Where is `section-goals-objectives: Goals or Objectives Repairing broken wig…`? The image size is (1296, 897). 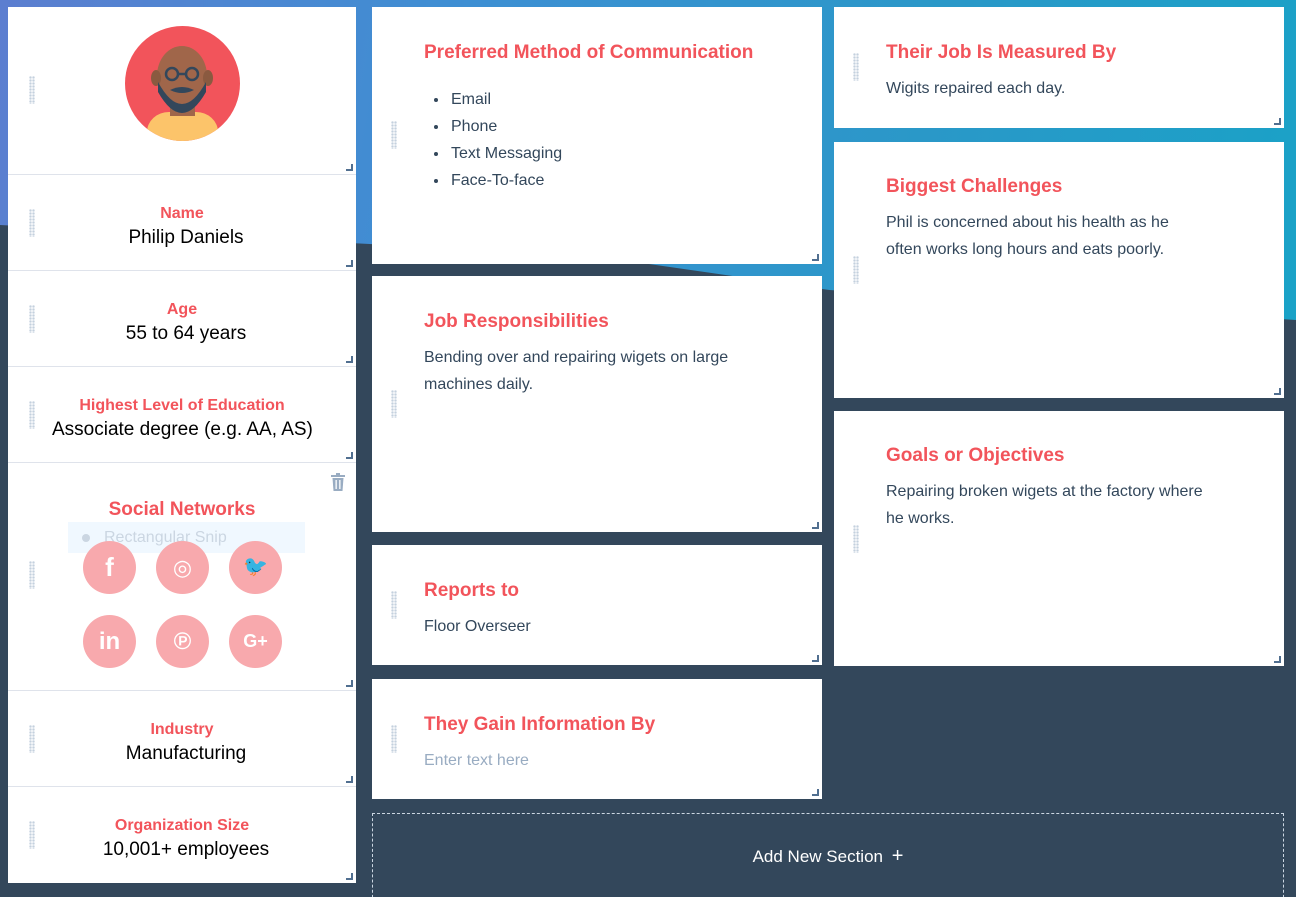 section-goals-objectives: Goals or Objectives Repairing broken wig… is located at coordinates (1059, 538).